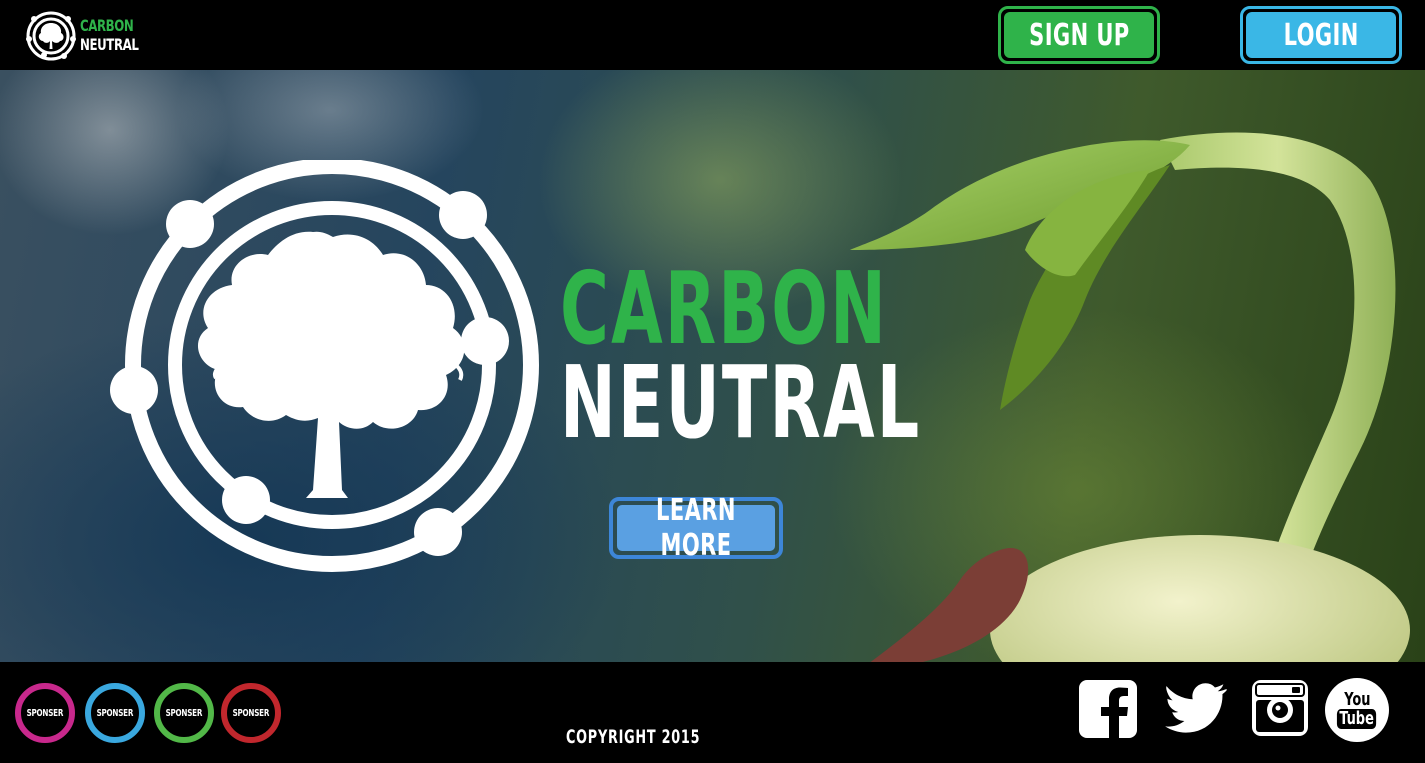 The width and height of the screenshot is (1425, 763). I want to click on facebook-icon, so click(1109, 710).